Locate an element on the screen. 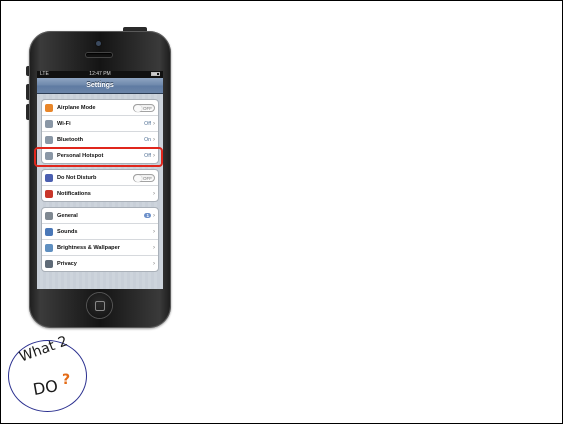 Image resolution: width=565 pixels, height=426 pixels. home-button is located at coordinates (99, 305).